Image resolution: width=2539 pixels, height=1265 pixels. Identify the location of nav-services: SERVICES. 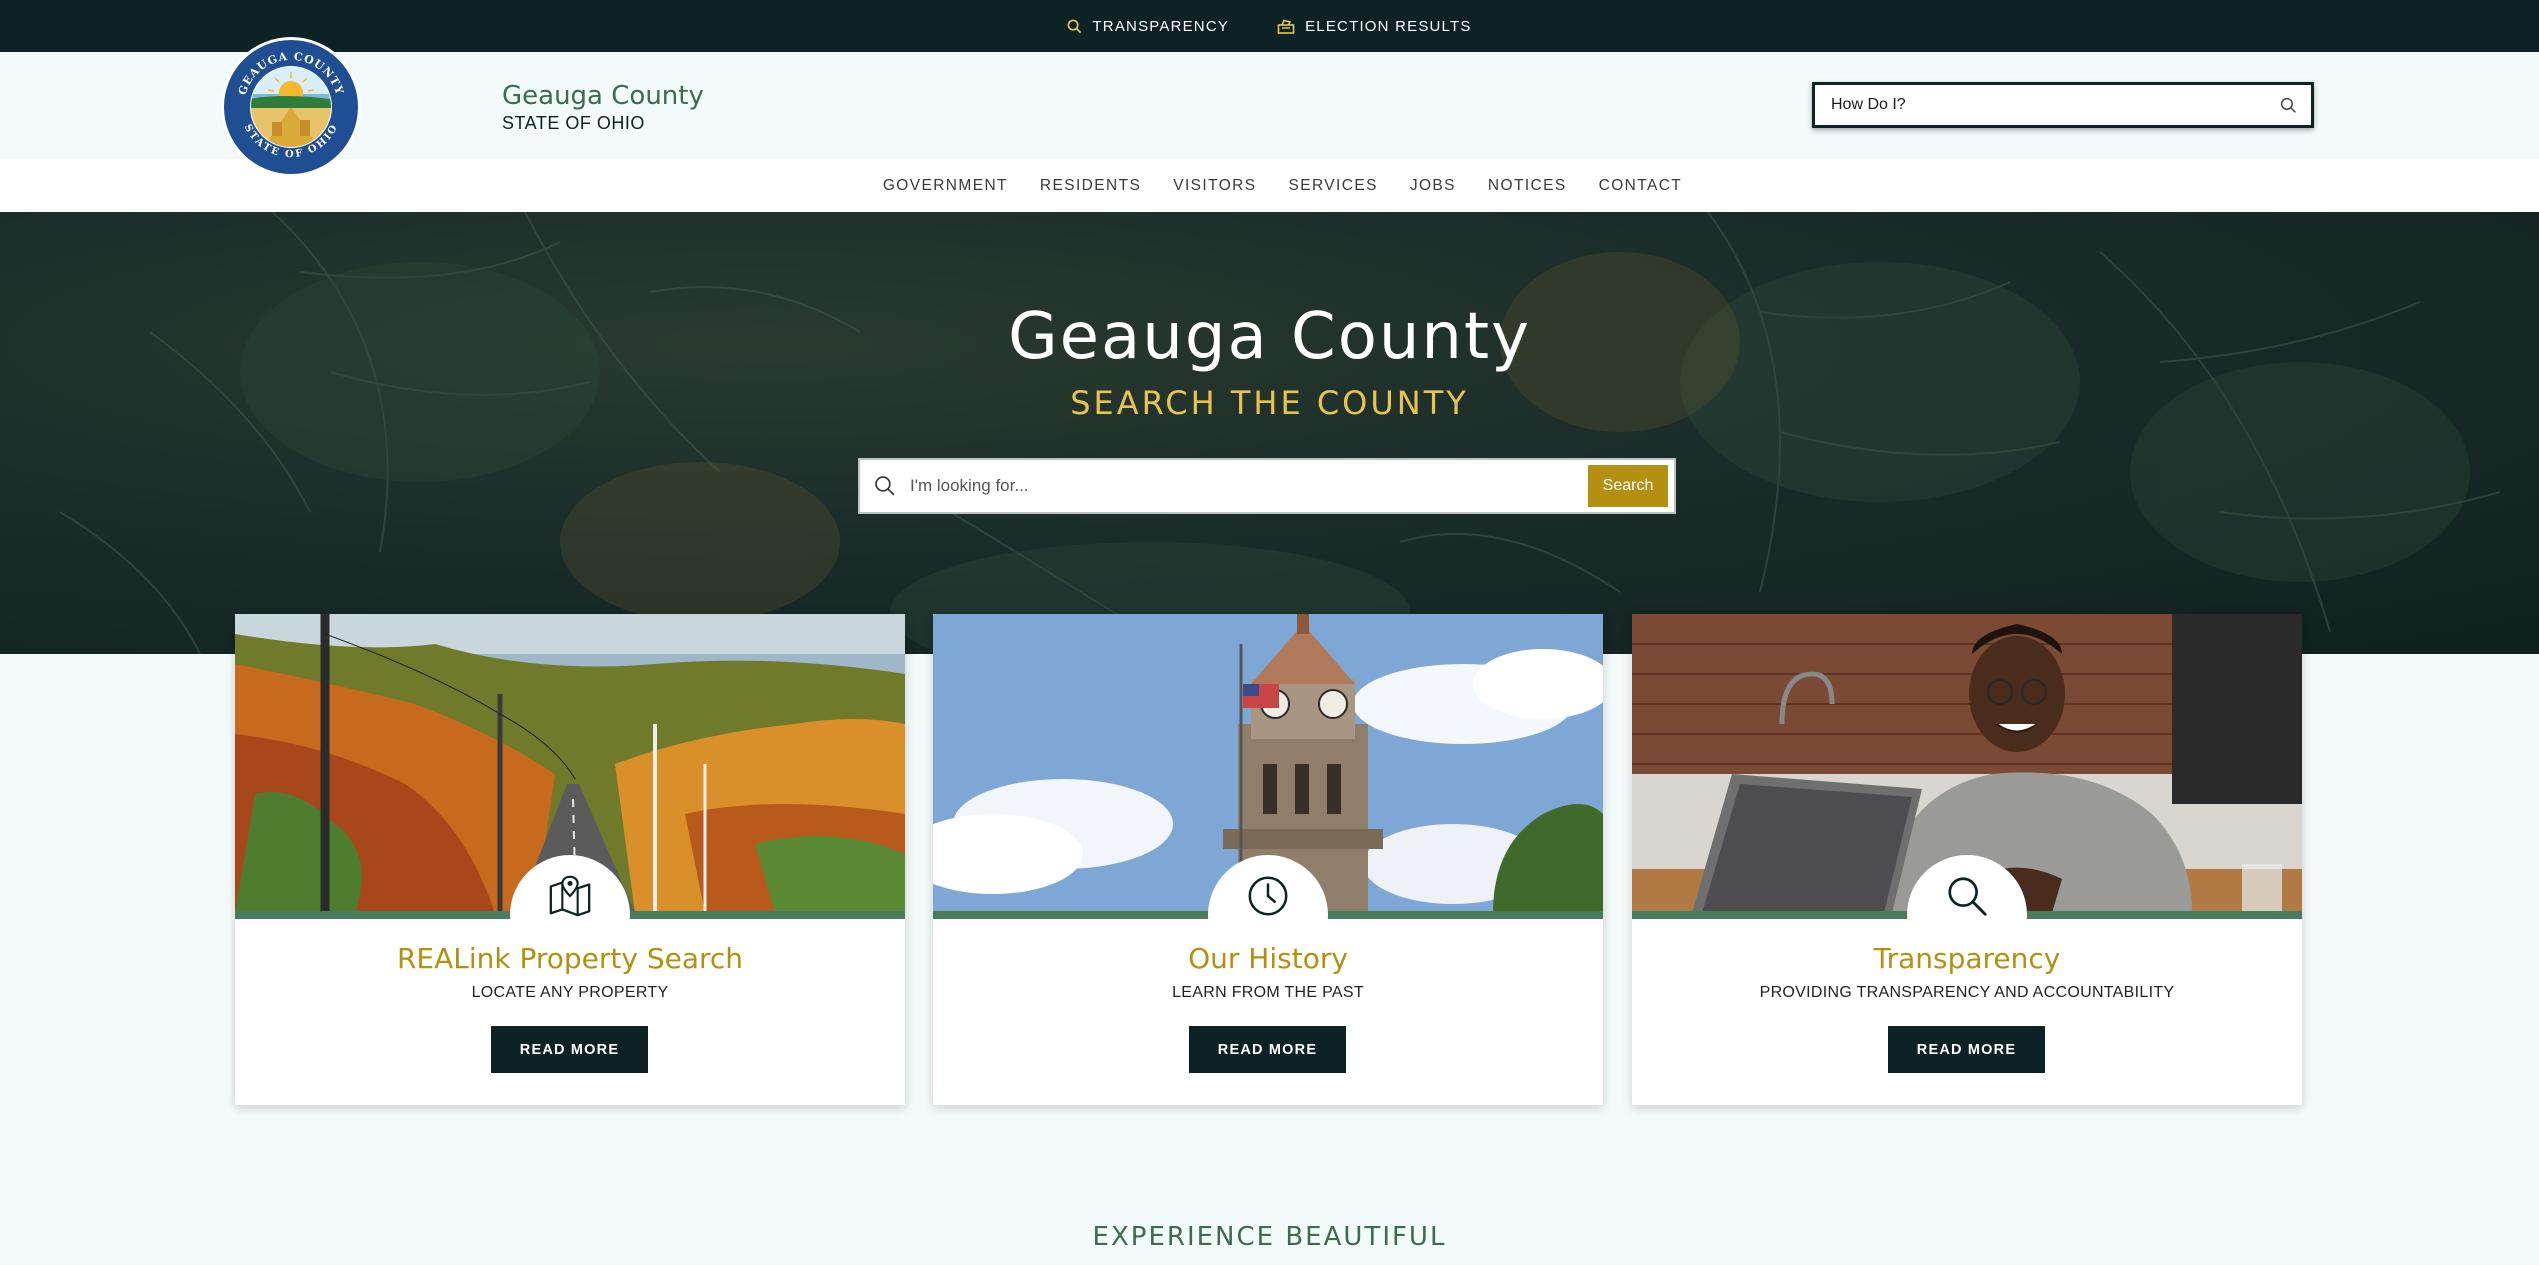
(1333, 186).